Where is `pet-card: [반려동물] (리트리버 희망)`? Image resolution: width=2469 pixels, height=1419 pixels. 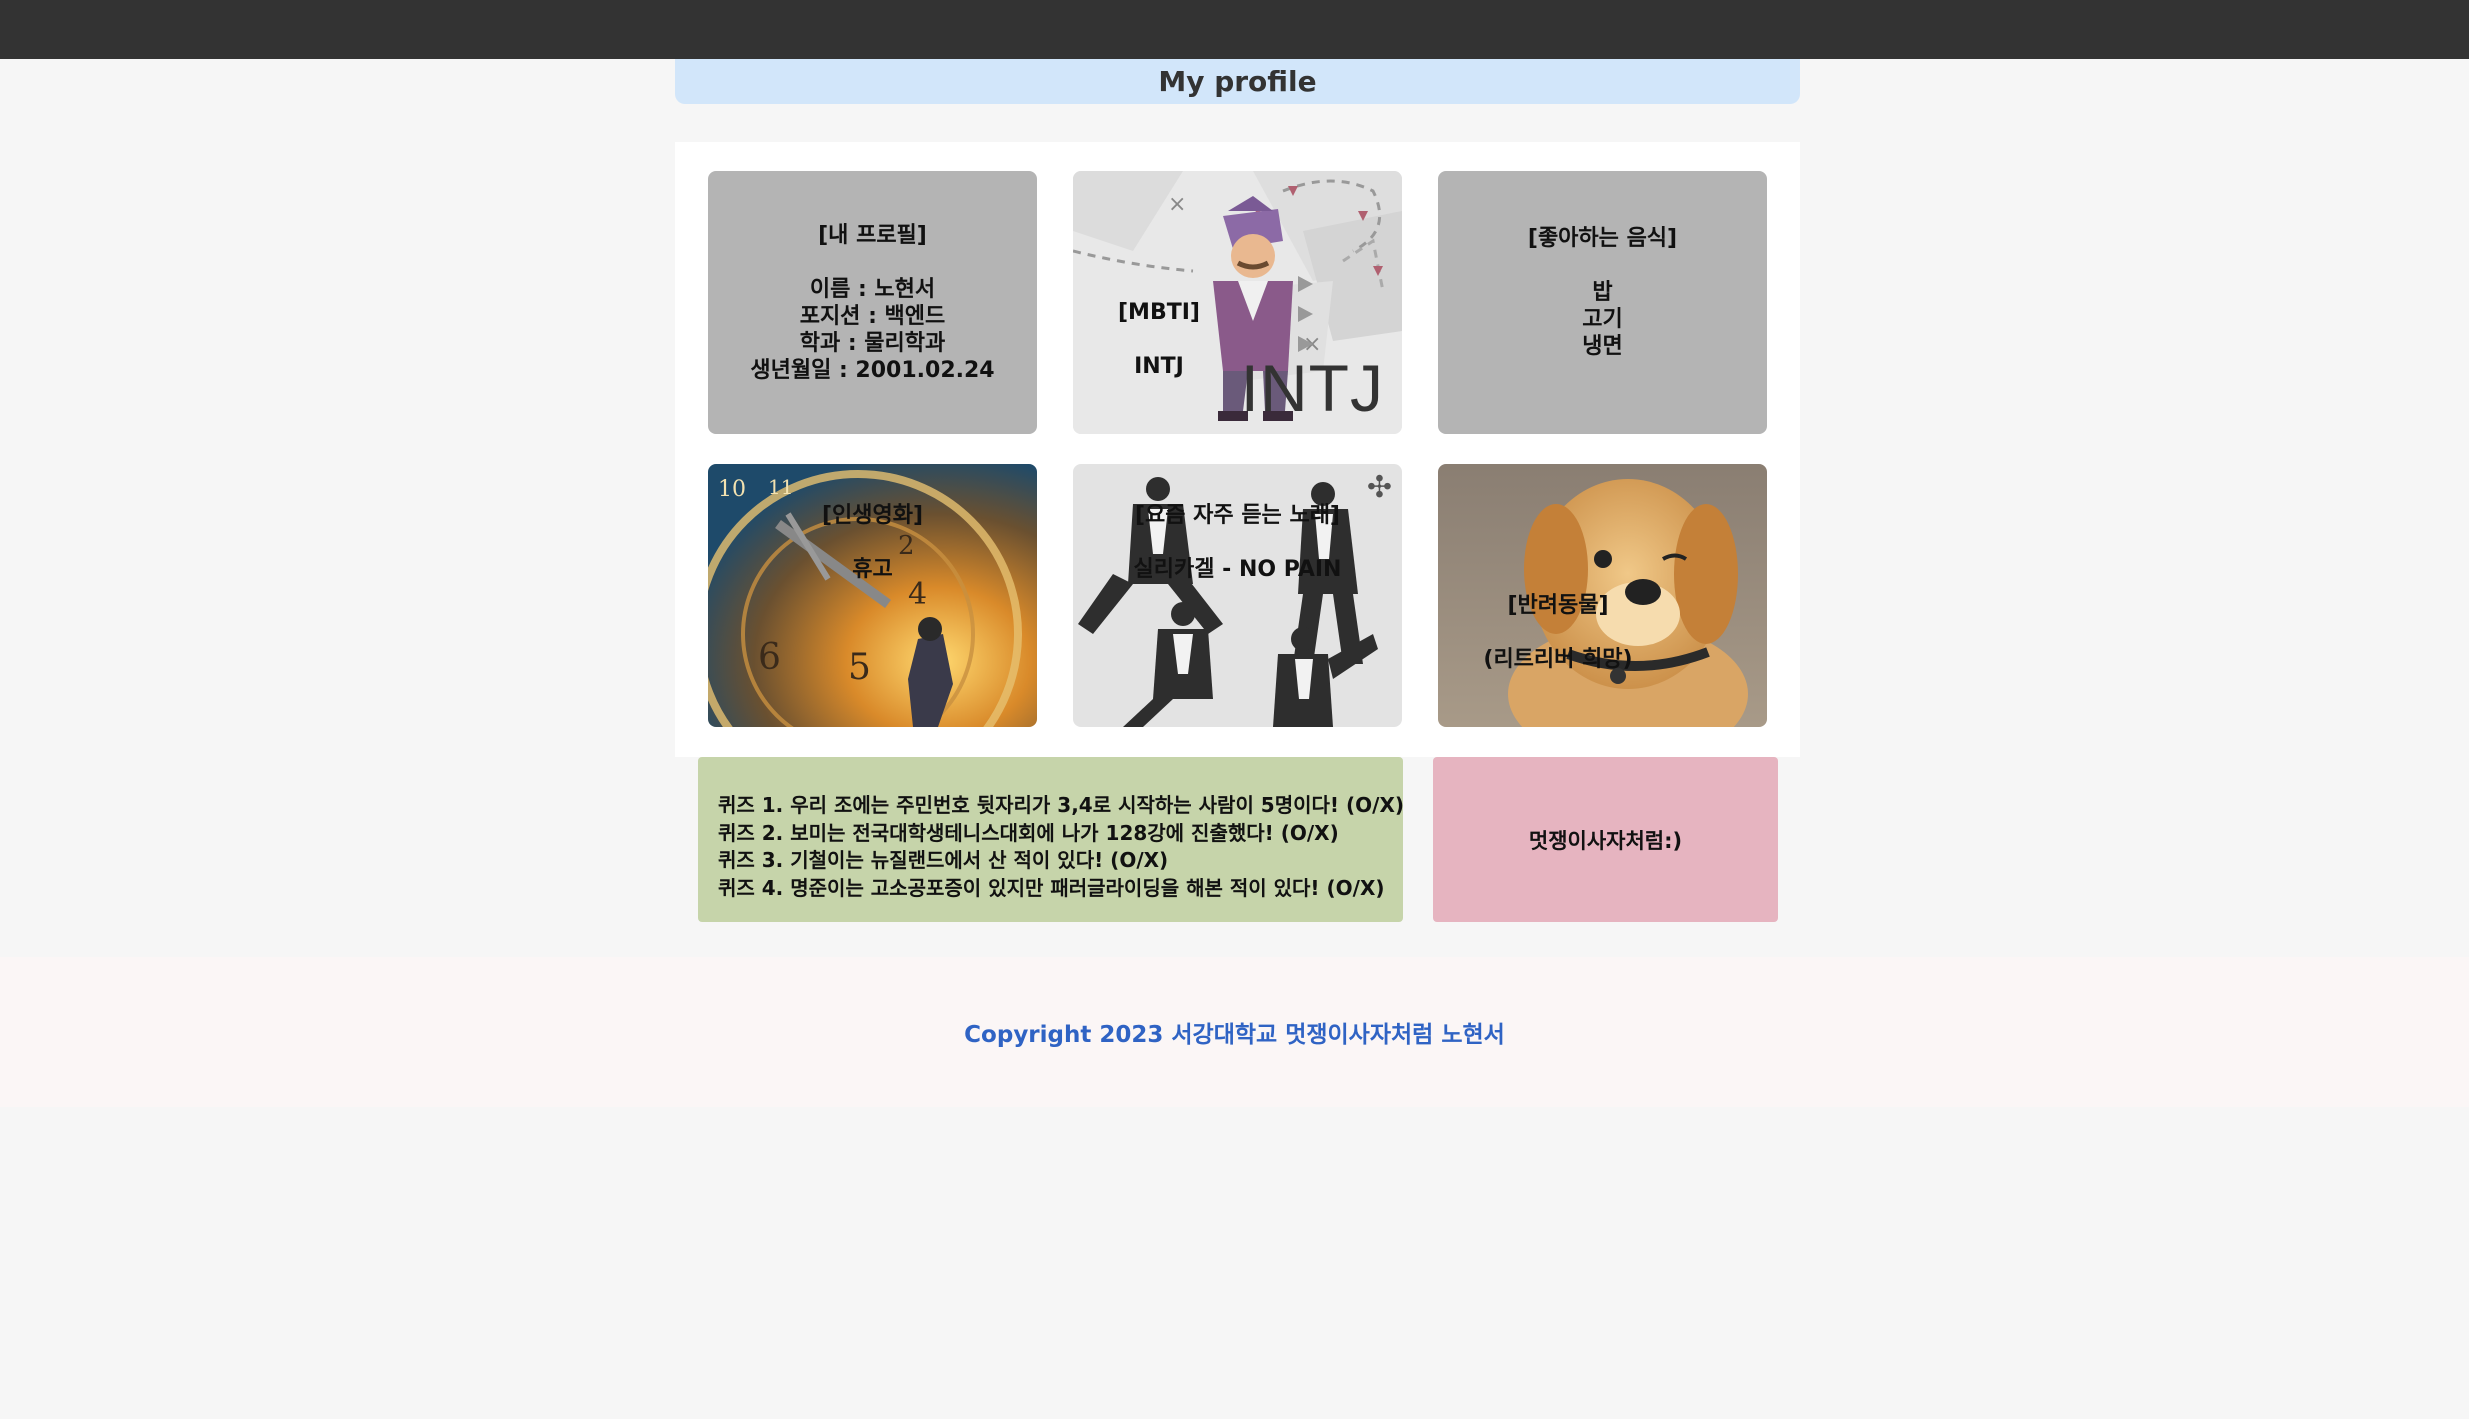 pet-card: [반려동물] (리트리버 희망) is located at coordinates (1602, 595).